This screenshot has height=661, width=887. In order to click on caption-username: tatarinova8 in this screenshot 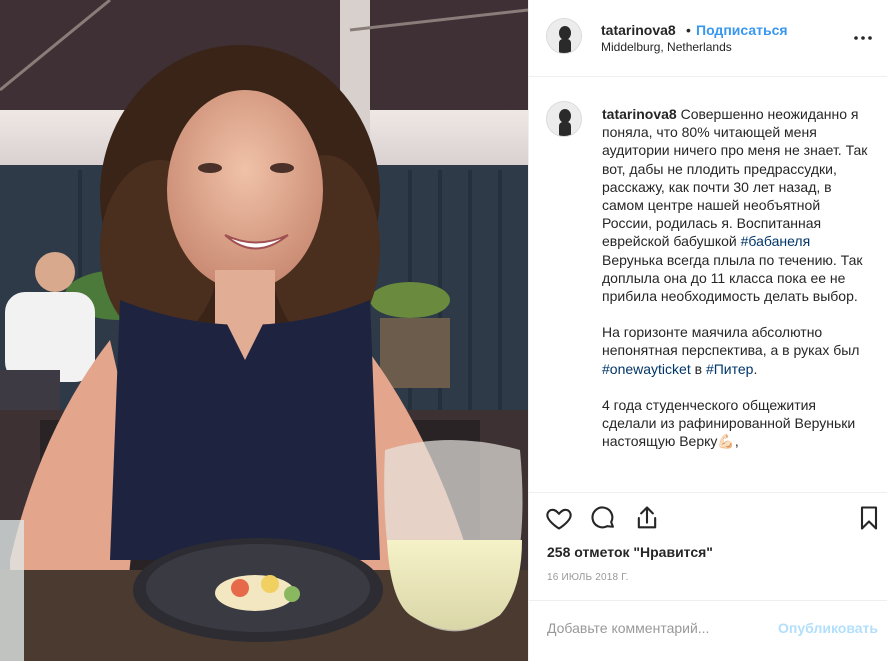, I will do `click(639, 114)`.